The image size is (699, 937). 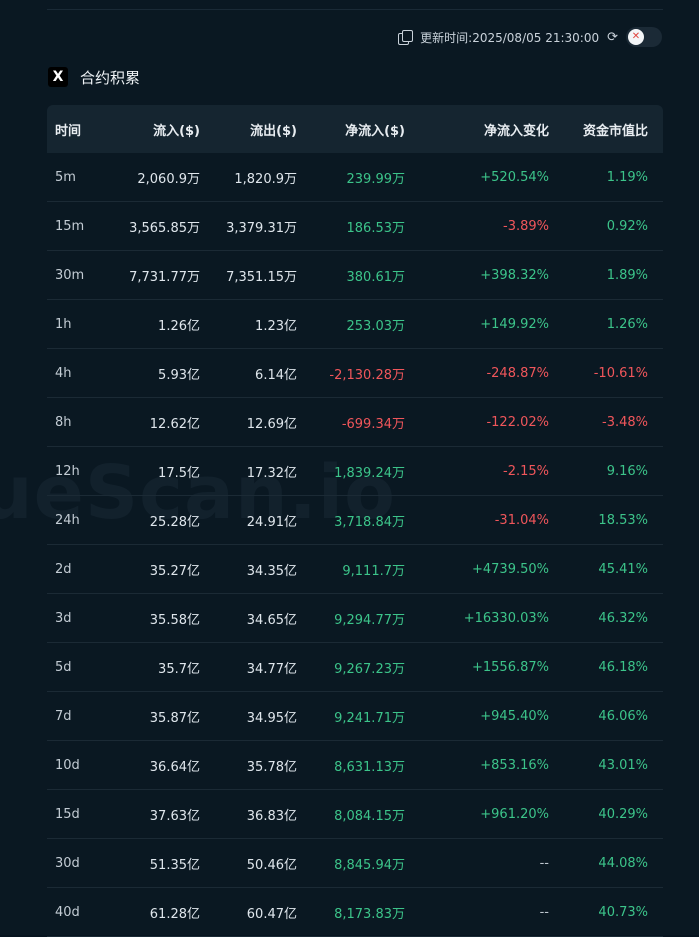 I want to click on cell-netflow-change: +520.54%, so click(x=514, y=177).